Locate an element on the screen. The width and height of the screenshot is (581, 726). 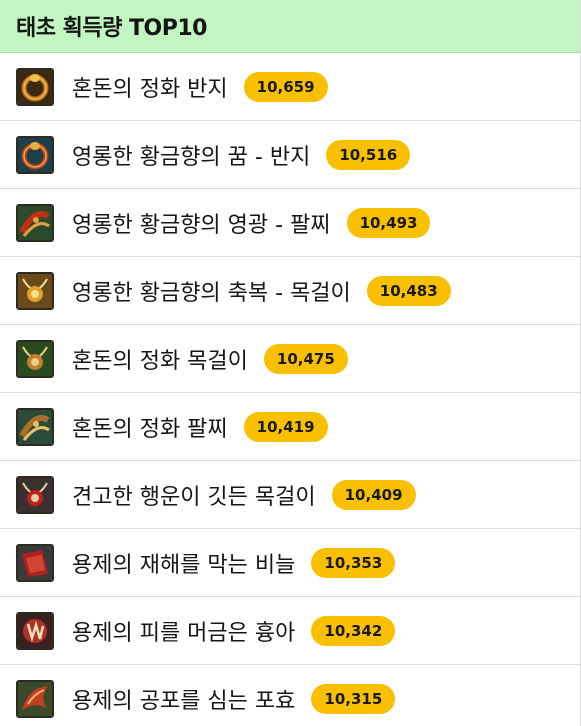
list-item: 견고한 행운이 깃든 목걸이 10,409 is located at coordinates (290, 495).